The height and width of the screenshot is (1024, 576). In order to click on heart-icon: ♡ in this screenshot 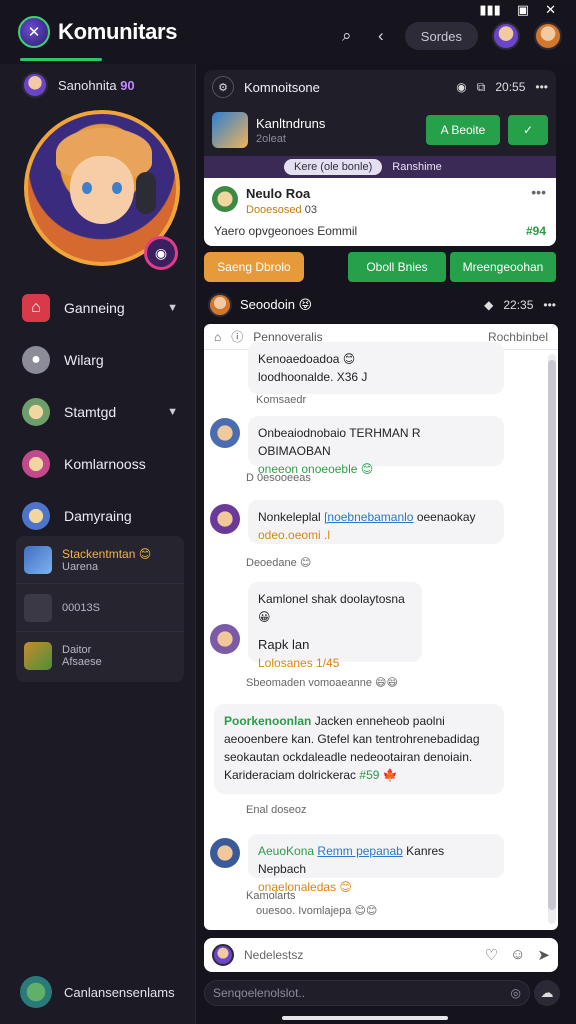, I will do `click(491, 955)`.